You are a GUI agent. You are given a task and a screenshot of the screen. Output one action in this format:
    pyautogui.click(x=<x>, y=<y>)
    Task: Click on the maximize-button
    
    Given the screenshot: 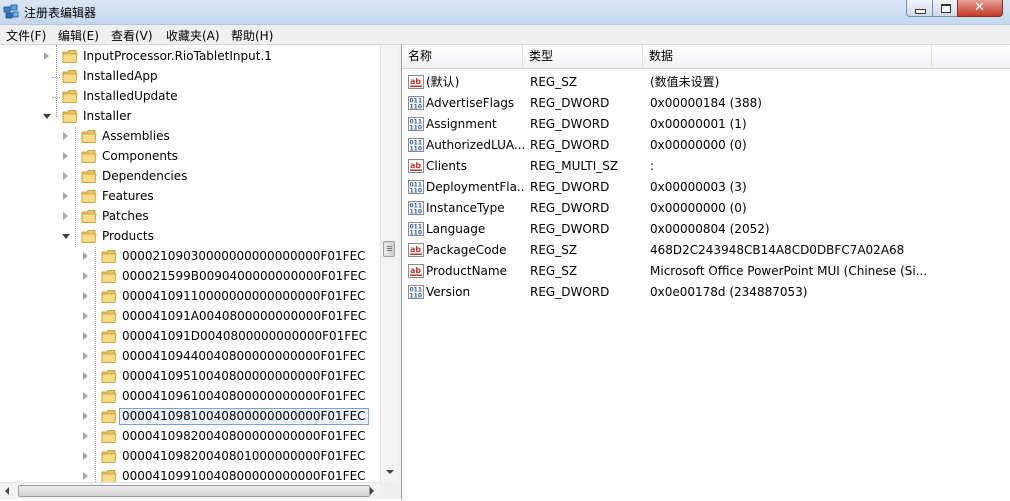 What is the action you would take?
    pyautogui.click(x=945, y=8)
    